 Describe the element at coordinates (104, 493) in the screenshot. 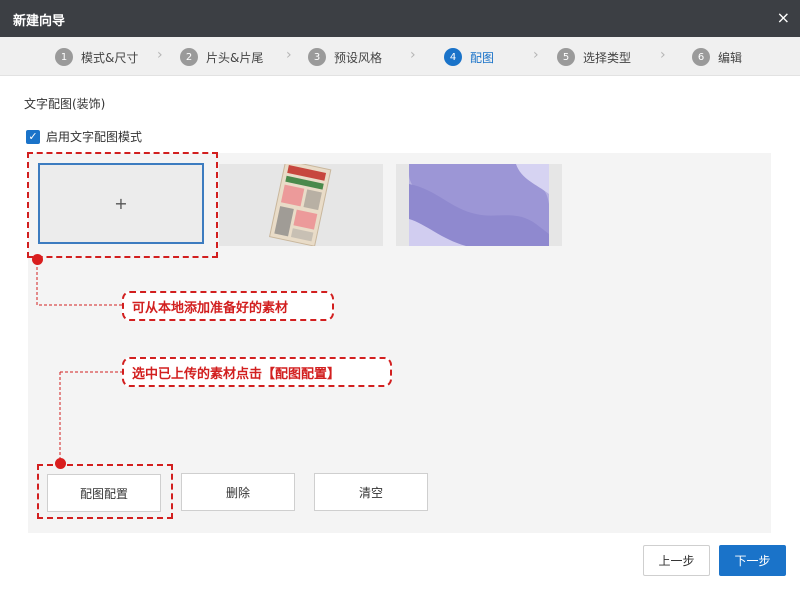

I see `config-button: 配图配置` at that location.